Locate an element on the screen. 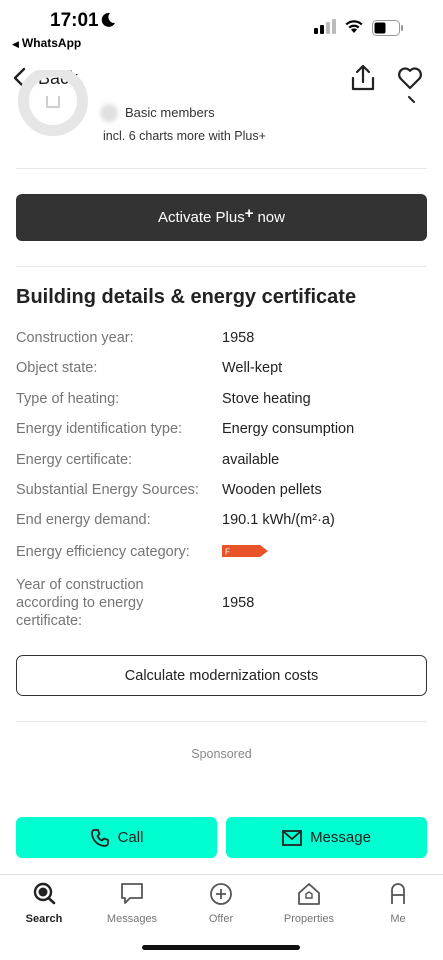 Image resolution: width=443 pixels, height=960 pixels. energy-class-badge: F is located at coordinates (245, 551).